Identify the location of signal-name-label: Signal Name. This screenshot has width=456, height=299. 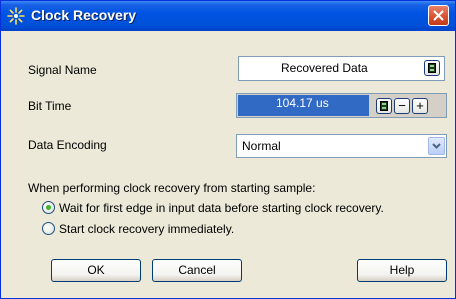
(62, 70).